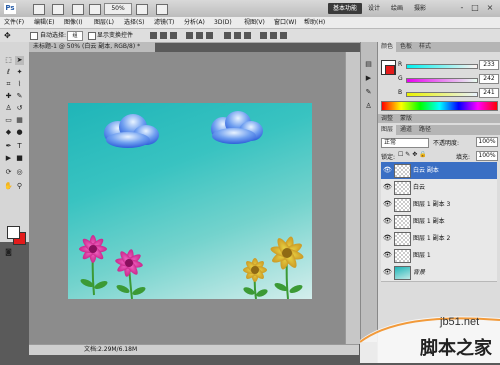  What do you see at coordinates (19, 108) in the screenshot?
I see `history-brush-icon: ↺` at bounding box center [19, 108].